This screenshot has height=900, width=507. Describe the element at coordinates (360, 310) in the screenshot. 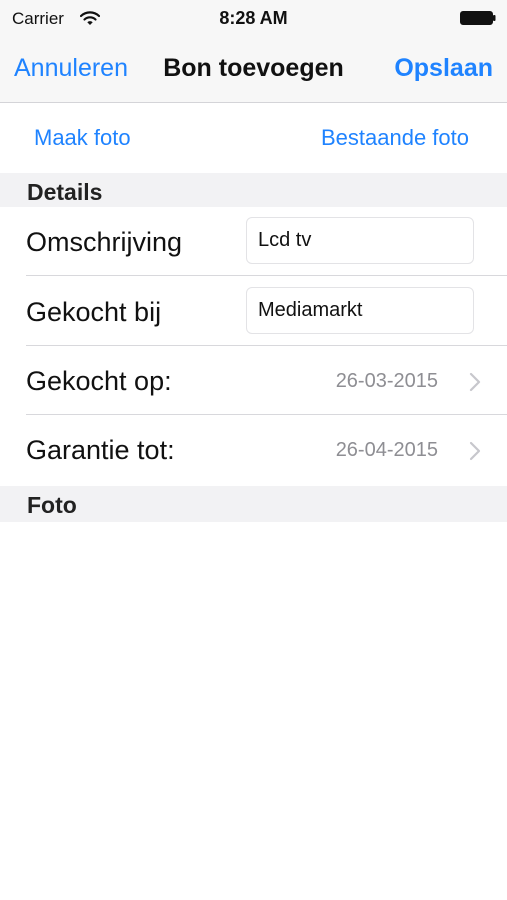

I see `store-input: Mediamarkt` at that location.